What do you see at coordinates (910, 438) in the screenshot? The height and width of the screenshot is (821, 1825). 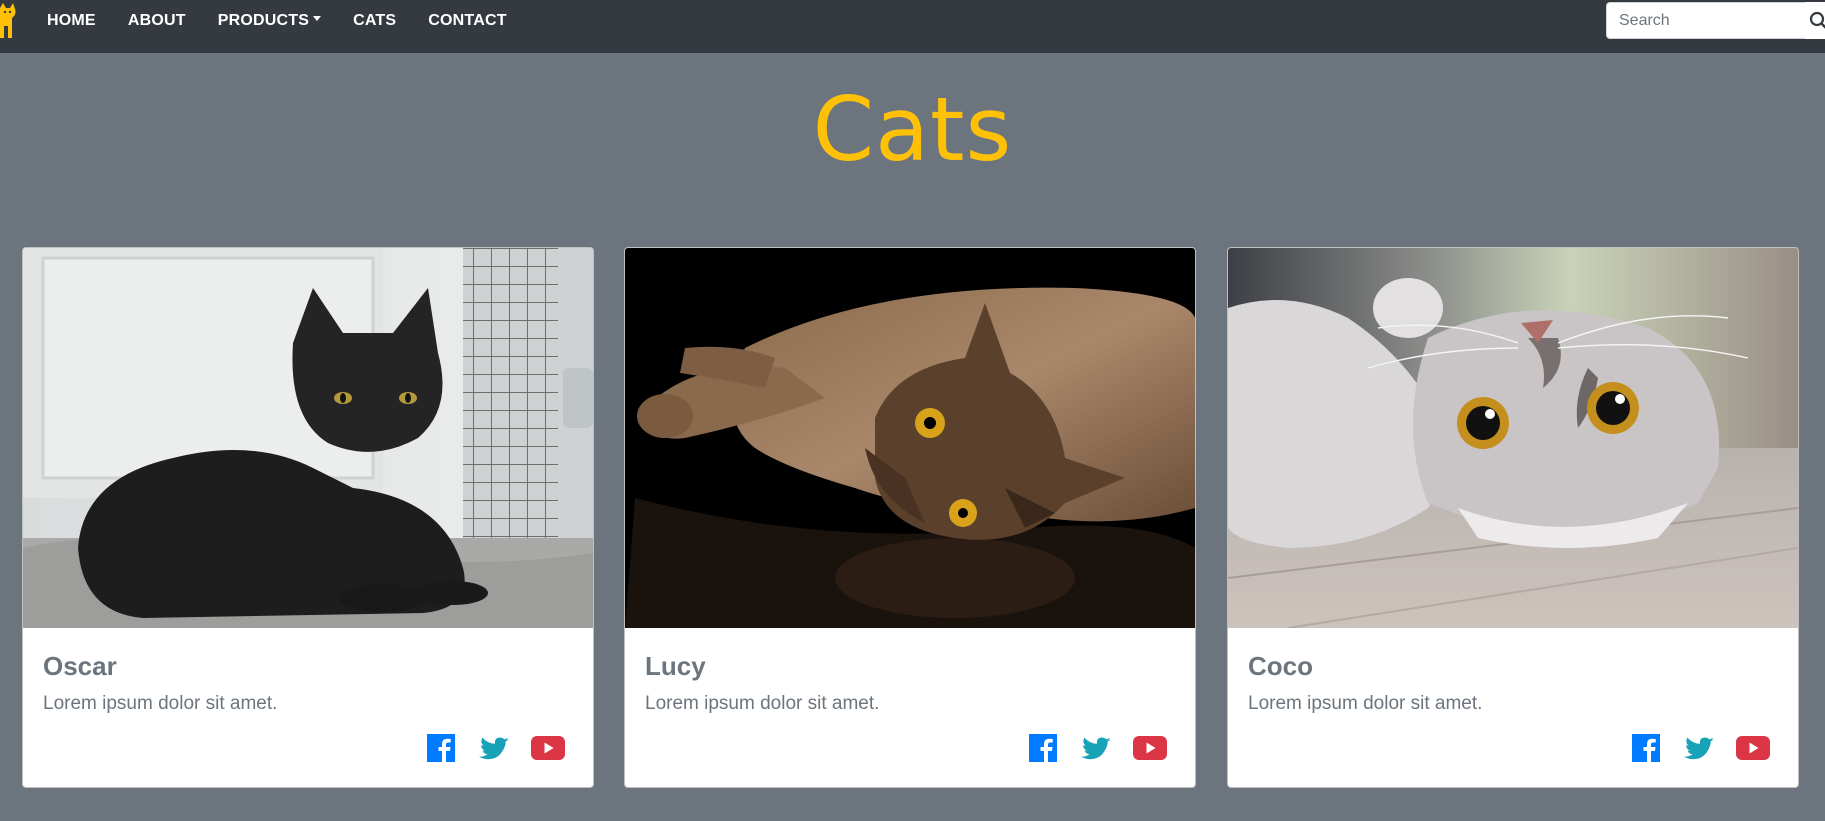 I see `cat-photo-lucy` at bounding box center [910, 438].